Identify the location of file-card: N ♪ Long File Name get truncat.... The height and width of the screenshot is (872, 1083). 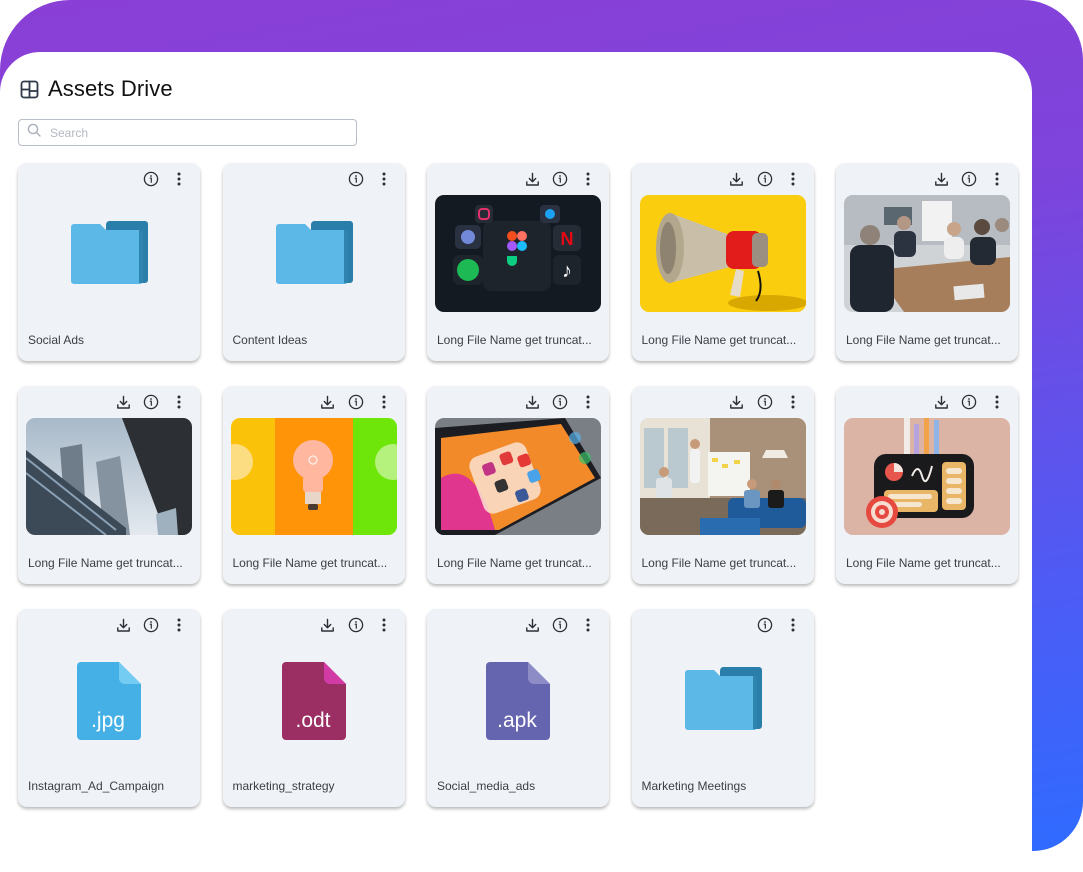
(518, 262).